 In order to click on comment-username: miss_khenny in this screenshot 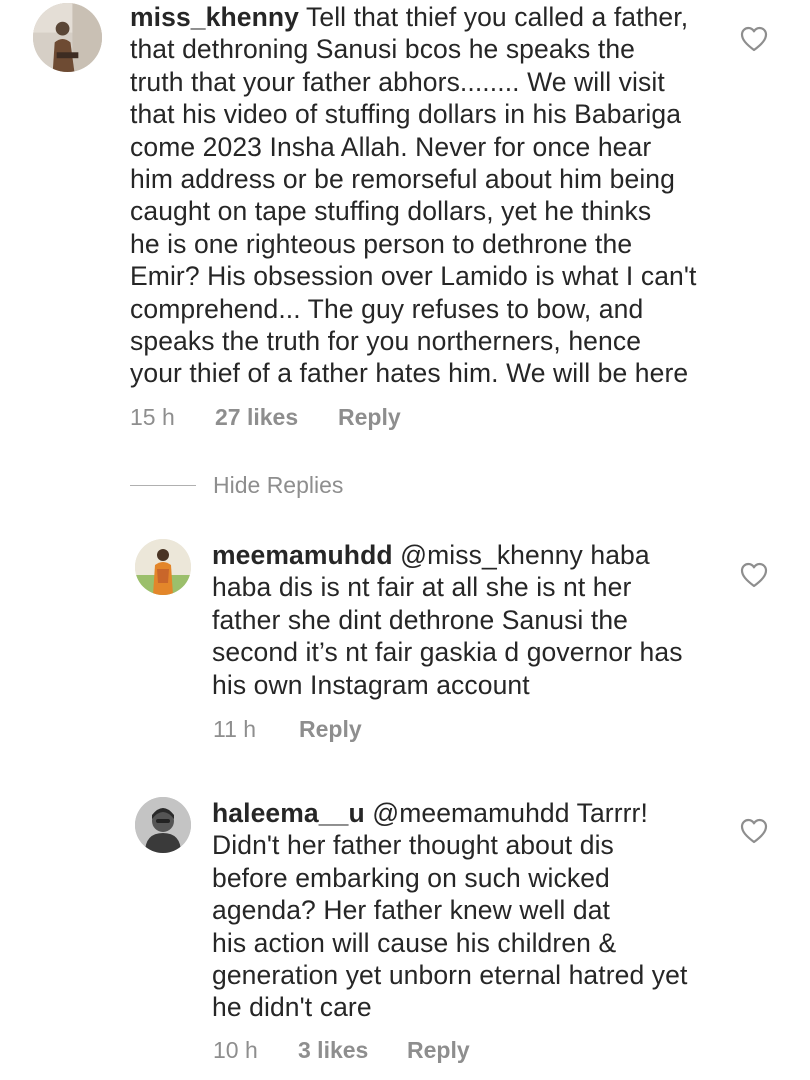, I will do `click(214, 17)`.